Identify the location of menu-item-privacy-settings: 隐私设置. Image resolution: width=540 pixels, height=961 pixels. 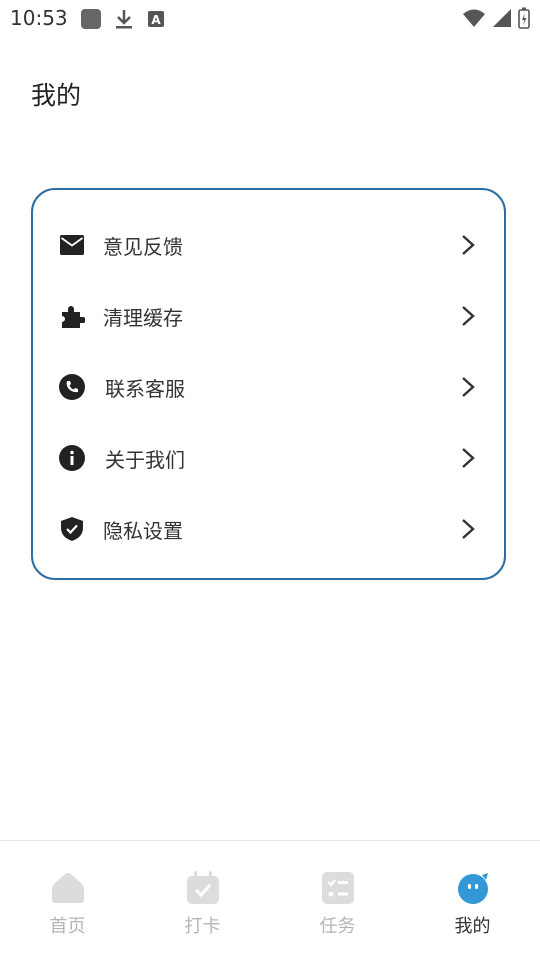
(268, 529).